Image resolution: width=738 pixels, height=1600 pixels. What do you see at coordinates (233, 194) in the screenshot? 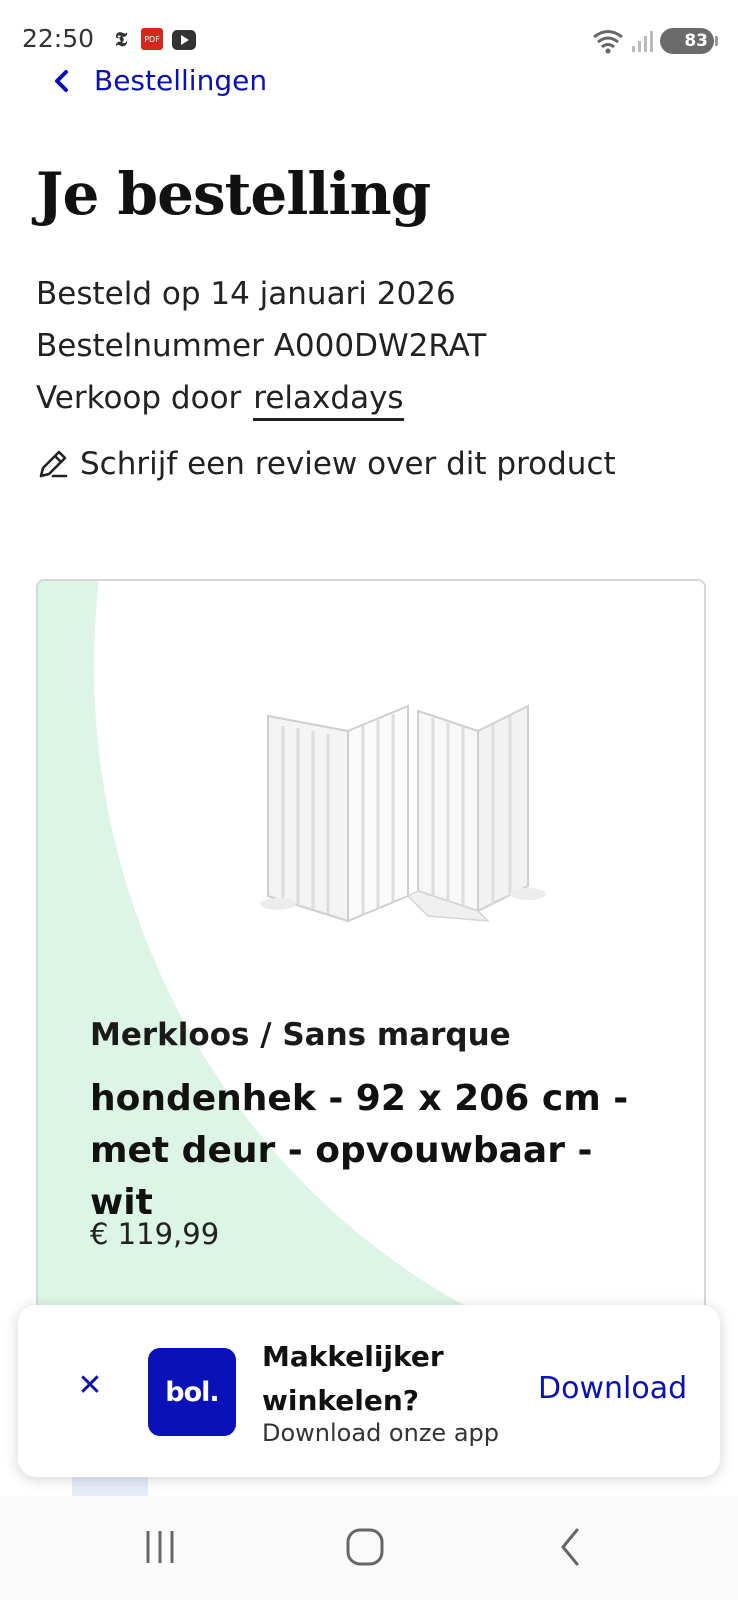
I see `page-title: Je bestelling` at bounding box center [233, 194].